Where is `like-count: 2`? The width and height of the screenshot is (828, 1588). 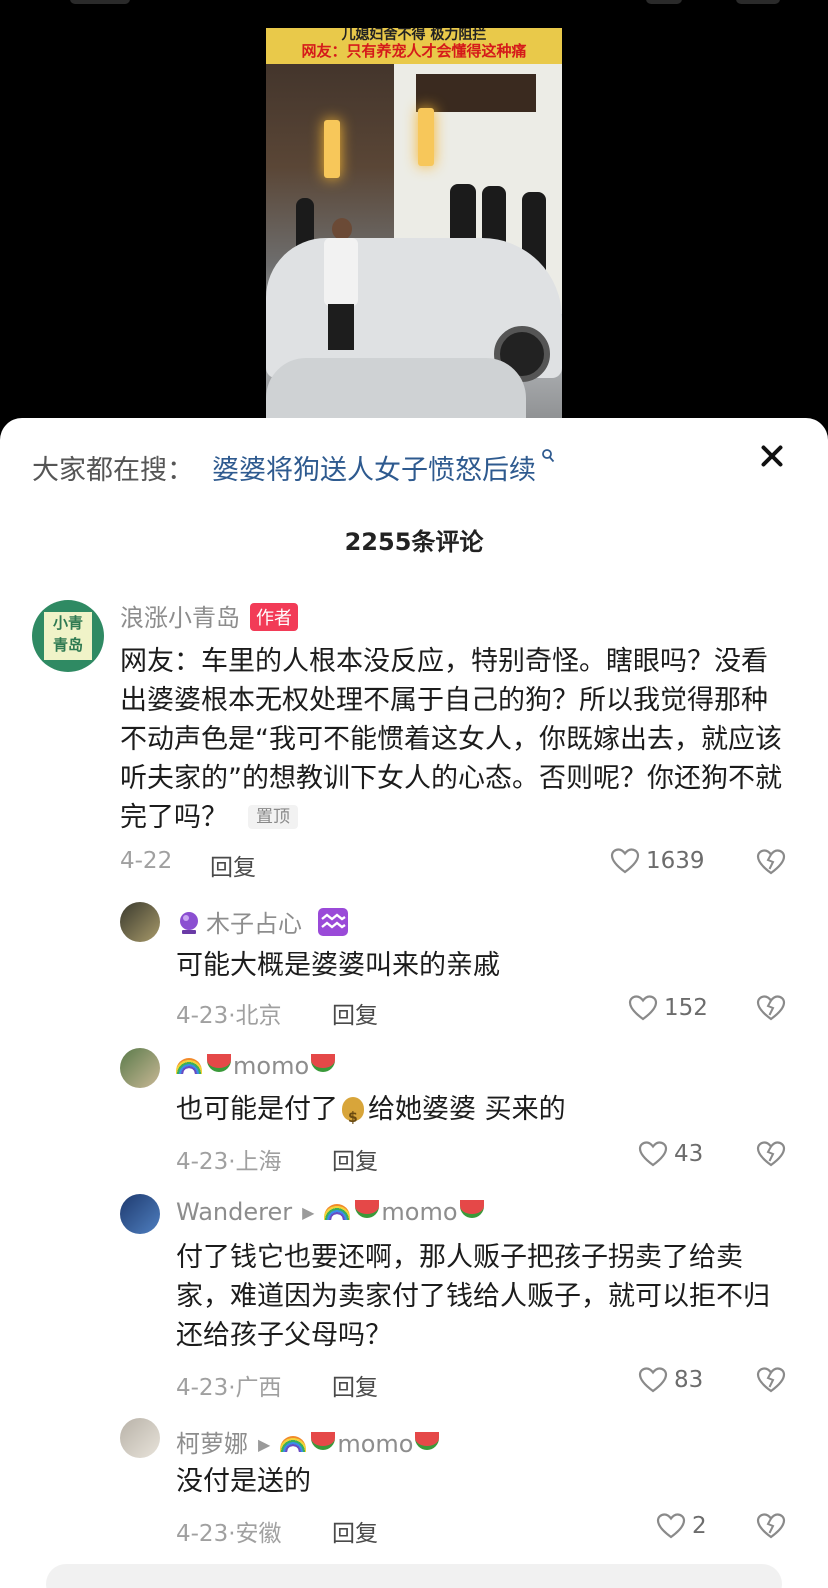
like-count: 2 is located at coordinates (699, 1526).